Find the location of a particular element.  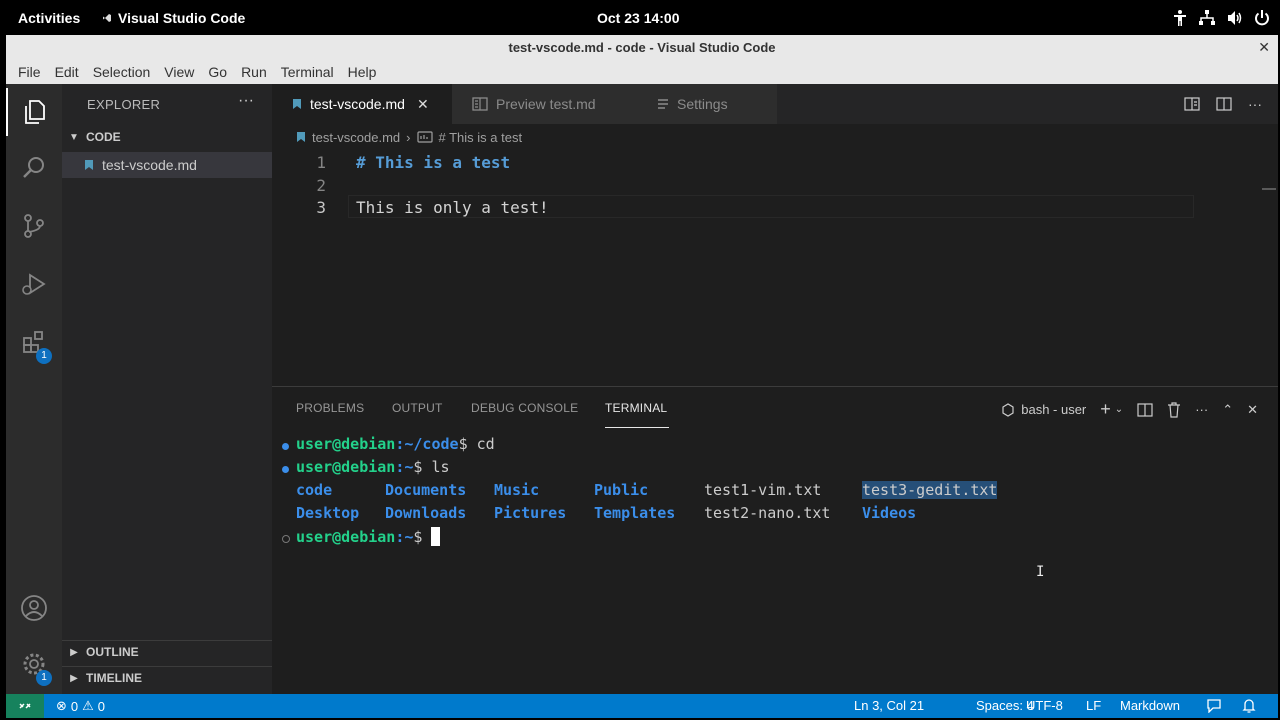

minimap is located at coordinates (1269, 189).